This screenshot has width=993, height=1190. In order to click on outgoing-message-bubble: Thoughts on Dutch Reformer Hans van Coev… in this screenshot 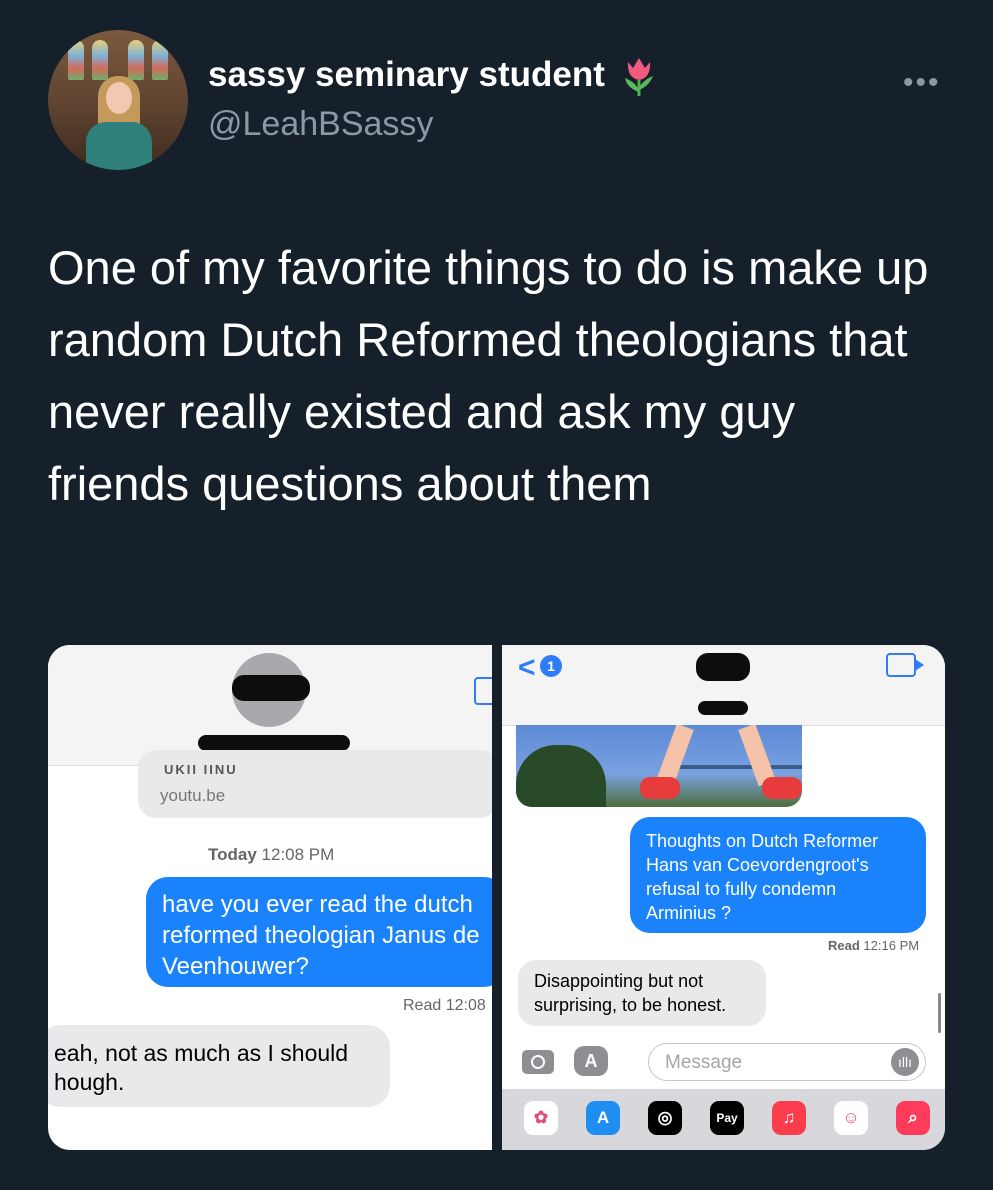, I will do `click(778, 875)`.